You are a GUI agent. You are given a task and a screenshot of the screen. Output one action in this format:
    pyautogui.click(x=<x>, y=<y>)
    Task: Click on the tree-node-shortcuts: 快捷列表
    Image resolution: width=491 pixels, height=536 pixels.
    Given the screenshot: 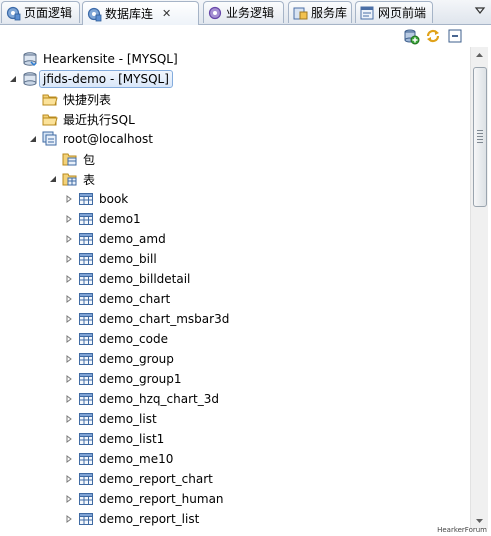 What is the action you would take?
    pyautogui.click(x=69, y=99)
    